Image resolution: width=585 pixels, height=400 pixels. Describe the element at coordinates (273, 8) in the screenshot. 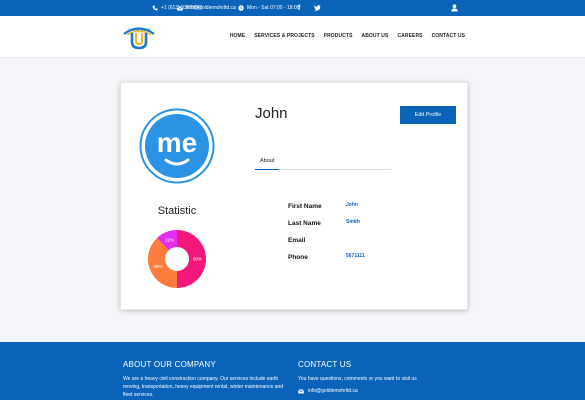

I see `topbar-hours-text: Mon - Sat 07:00 - 18:00` at that location.